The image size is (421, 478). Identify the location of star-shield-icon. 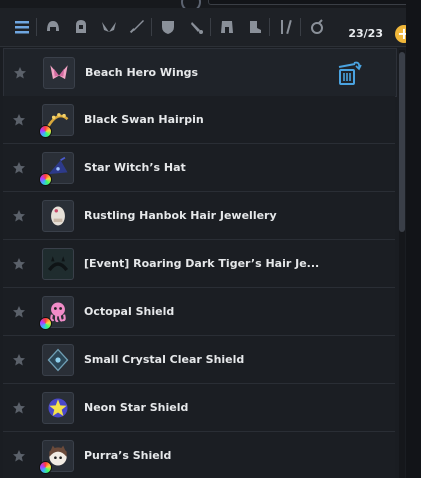
(58, 407).